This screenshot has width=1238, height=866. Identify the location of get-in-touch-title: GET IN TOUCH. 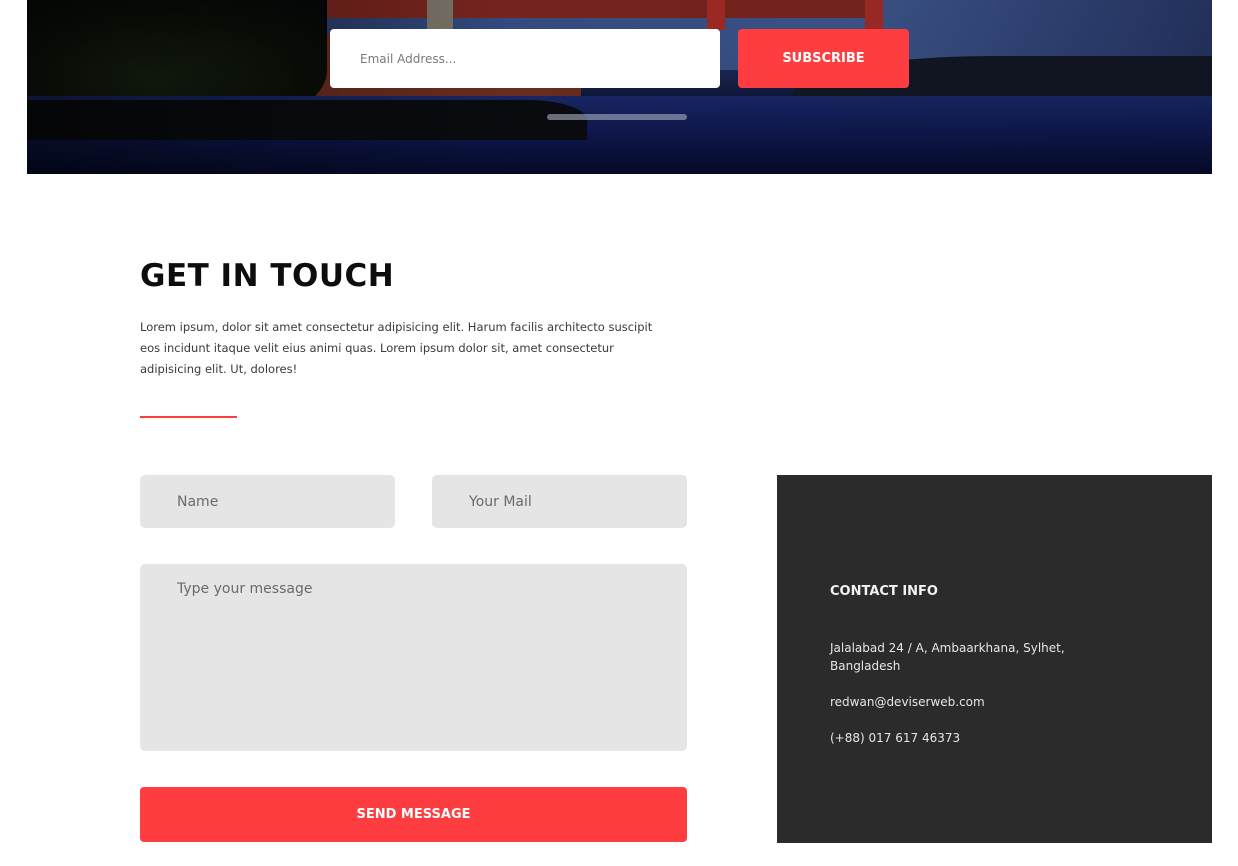
(267, 276).